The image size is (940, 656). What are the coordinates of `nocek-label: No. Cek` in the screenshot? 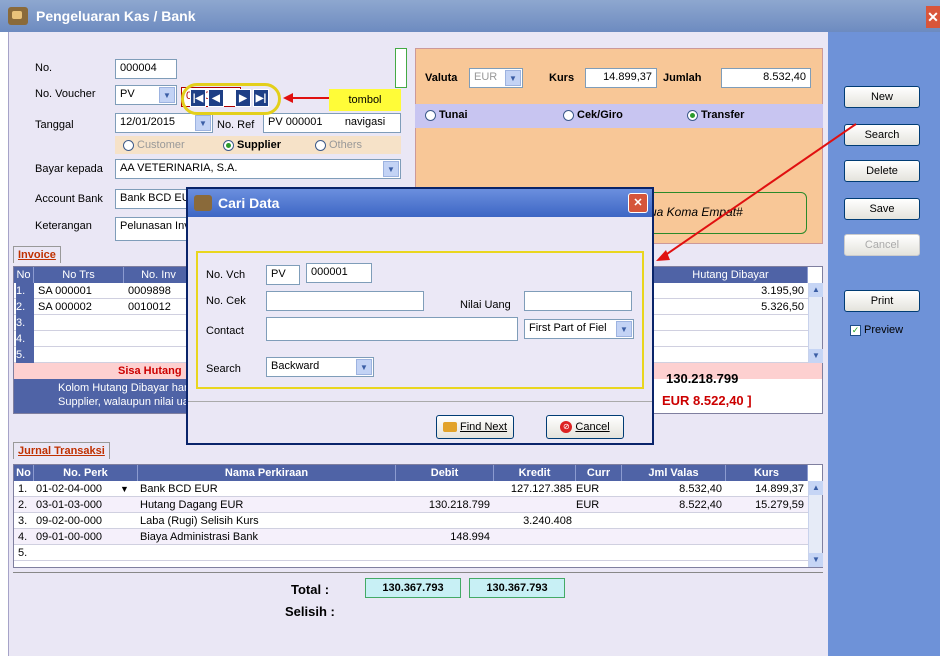 It's located at (226, 301).